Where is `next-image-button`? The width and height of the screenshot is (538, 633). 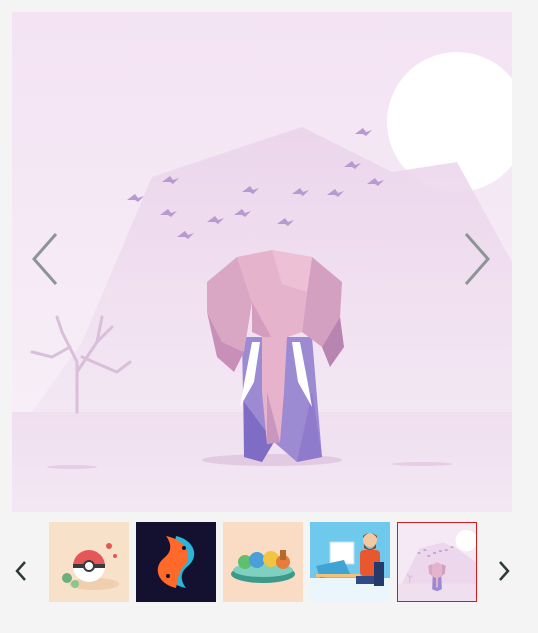 next-image-button is located at coordinates (476, 259).